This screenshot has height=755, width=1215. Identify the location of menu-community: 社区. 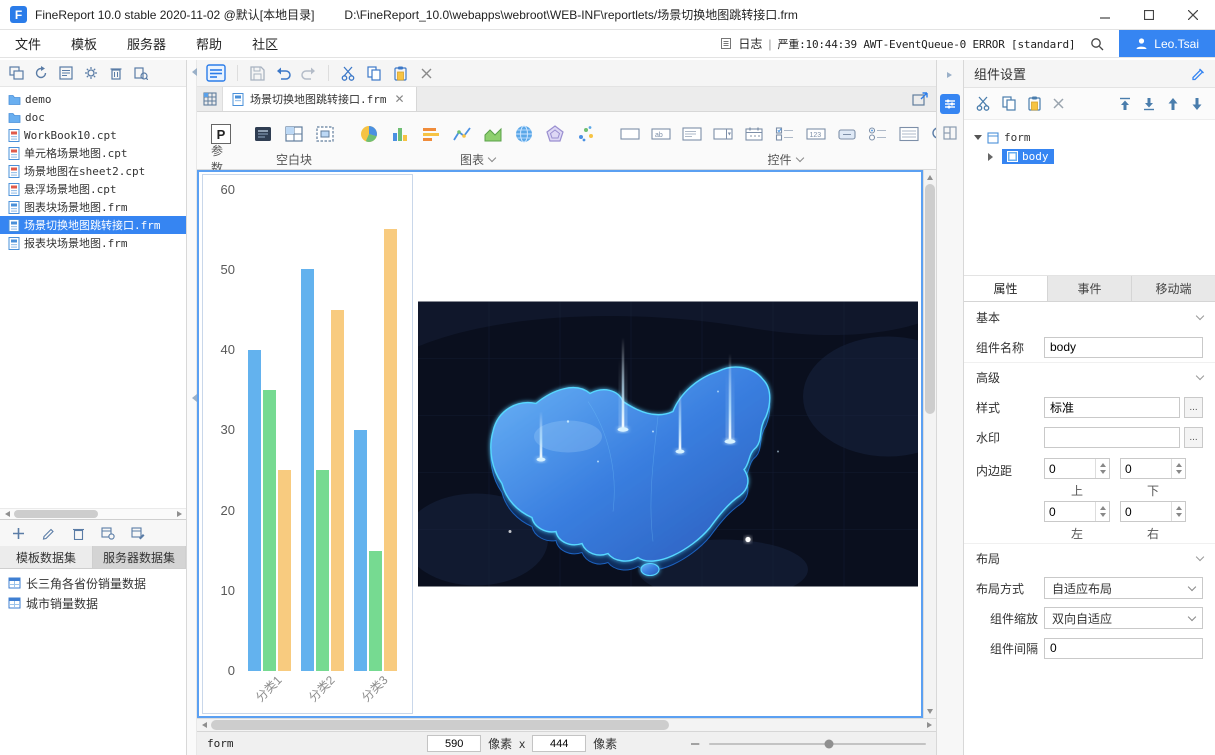
(265, 43).